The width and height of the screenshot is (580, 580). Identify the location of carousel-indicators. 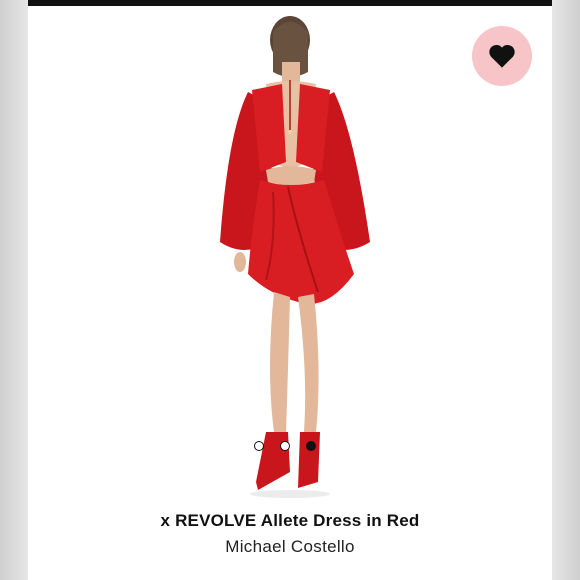
(285, 446).